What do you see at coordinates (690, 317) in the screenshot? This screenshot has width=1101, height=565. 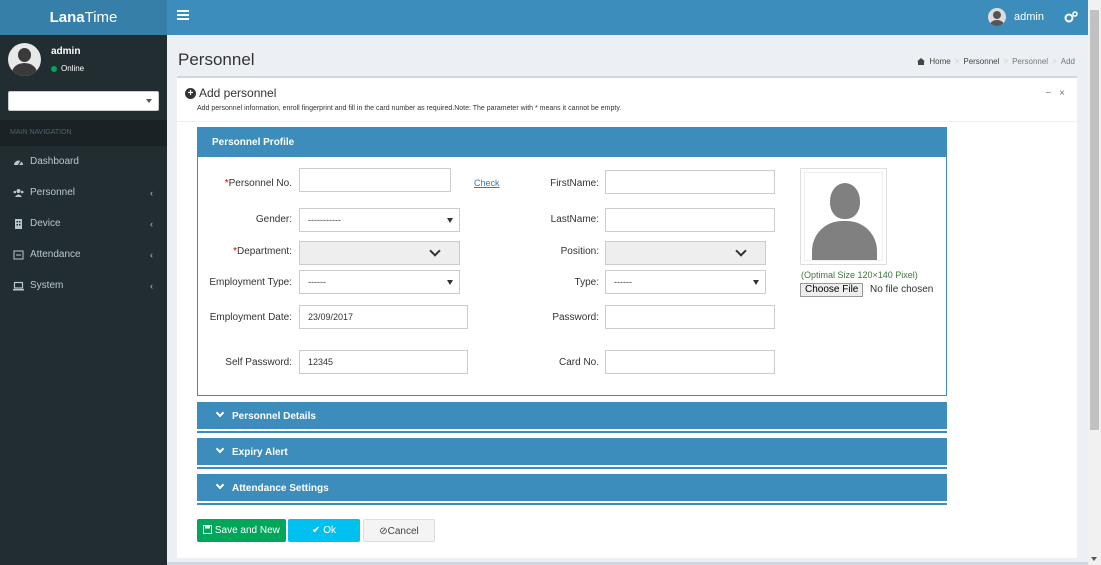 I see `password-input` at bounding box center [690, 317].